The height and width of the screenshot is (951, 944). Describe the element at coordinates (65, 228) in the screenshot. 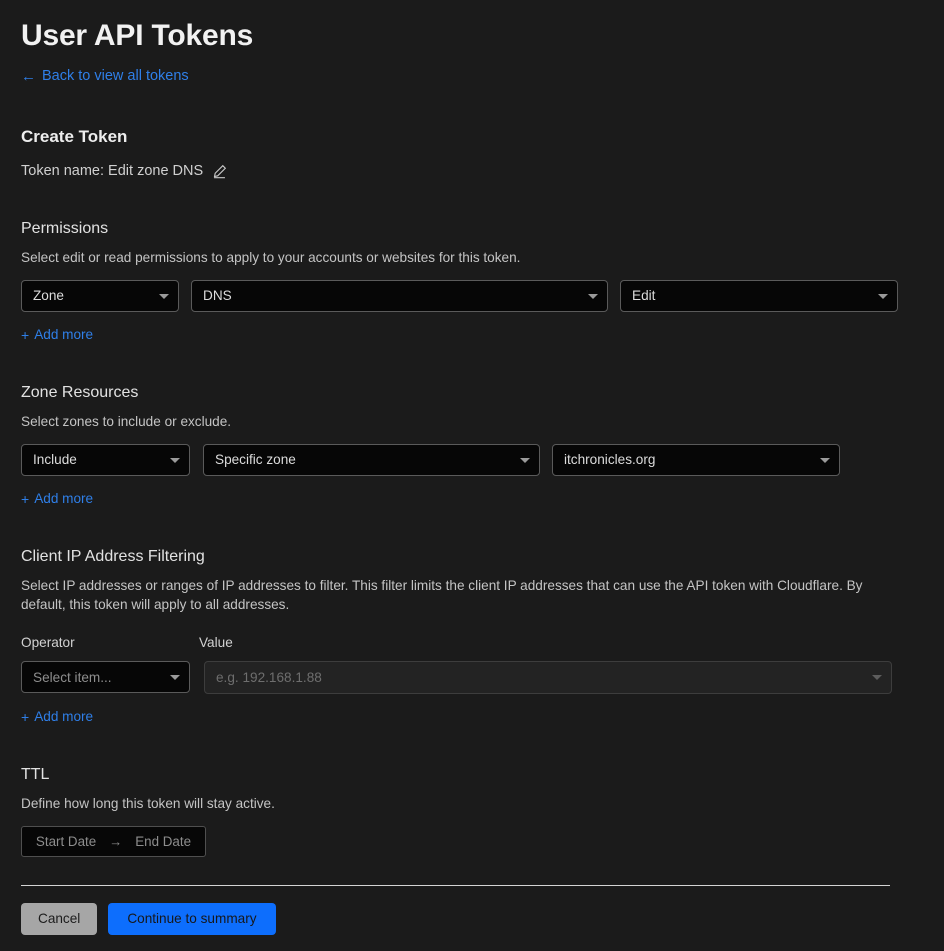

I see `permissions-heading: Permissions` at that location.